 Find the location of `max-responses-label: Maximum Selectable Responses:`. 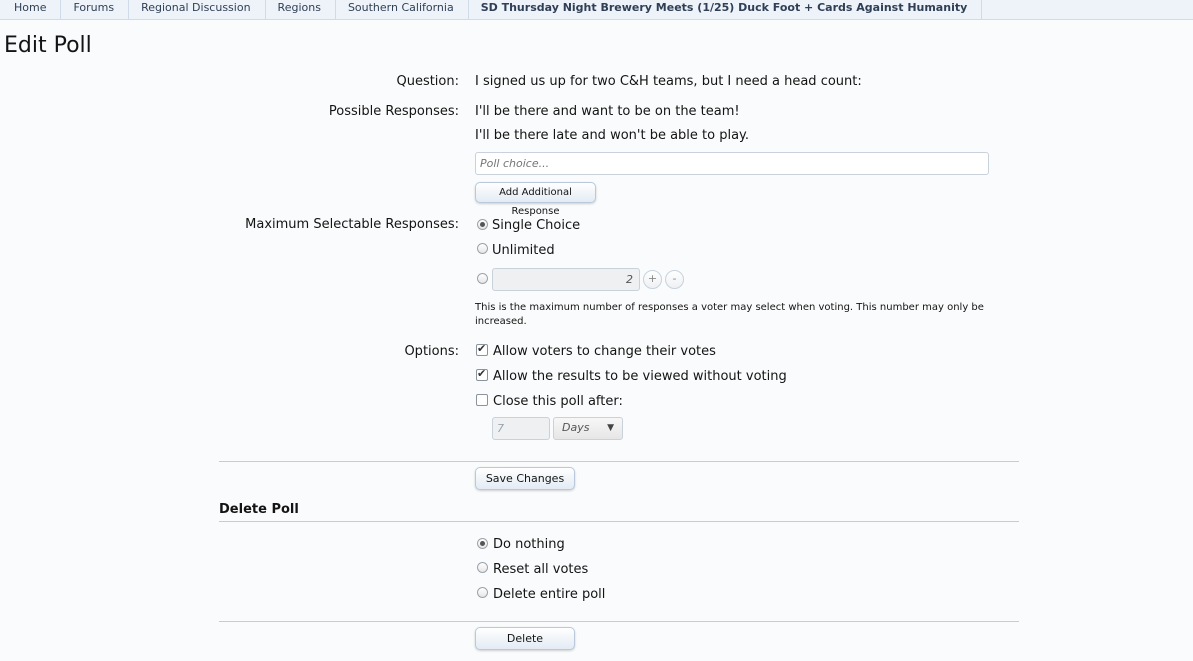

max-responses-label: Maximum Selectable Responses: is located at coordinates (352, 224).